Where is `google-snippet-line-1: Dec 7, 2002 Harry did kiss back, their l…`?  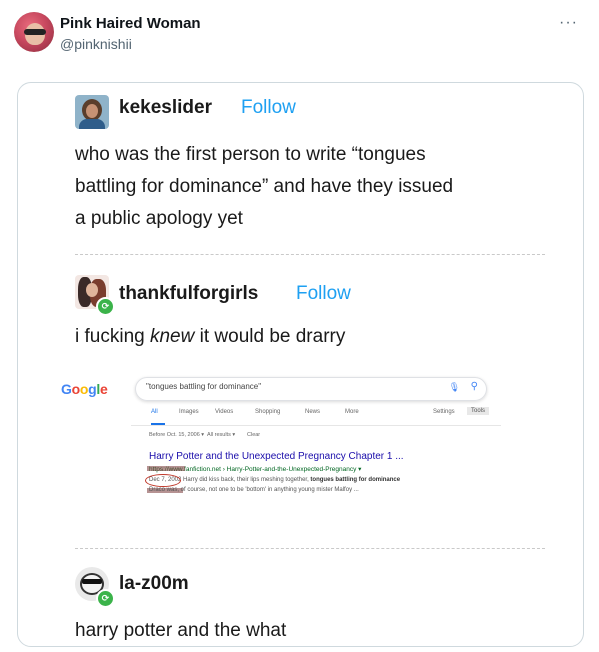
google-snippet-line-1: Dec 7, 2002 Harry did kiss back, their l… is located at coordinates (274, 480).